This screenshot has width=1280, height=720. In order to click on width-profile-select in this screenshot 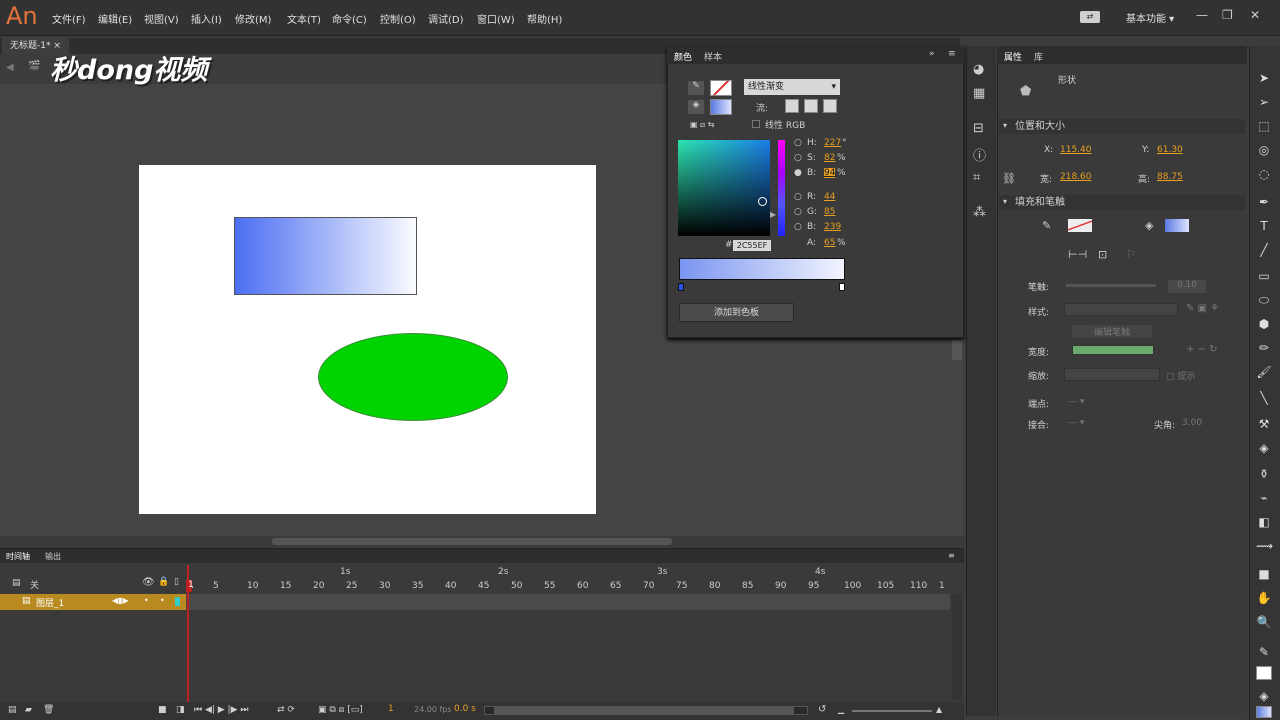, I will do `click(1113, 350)`.